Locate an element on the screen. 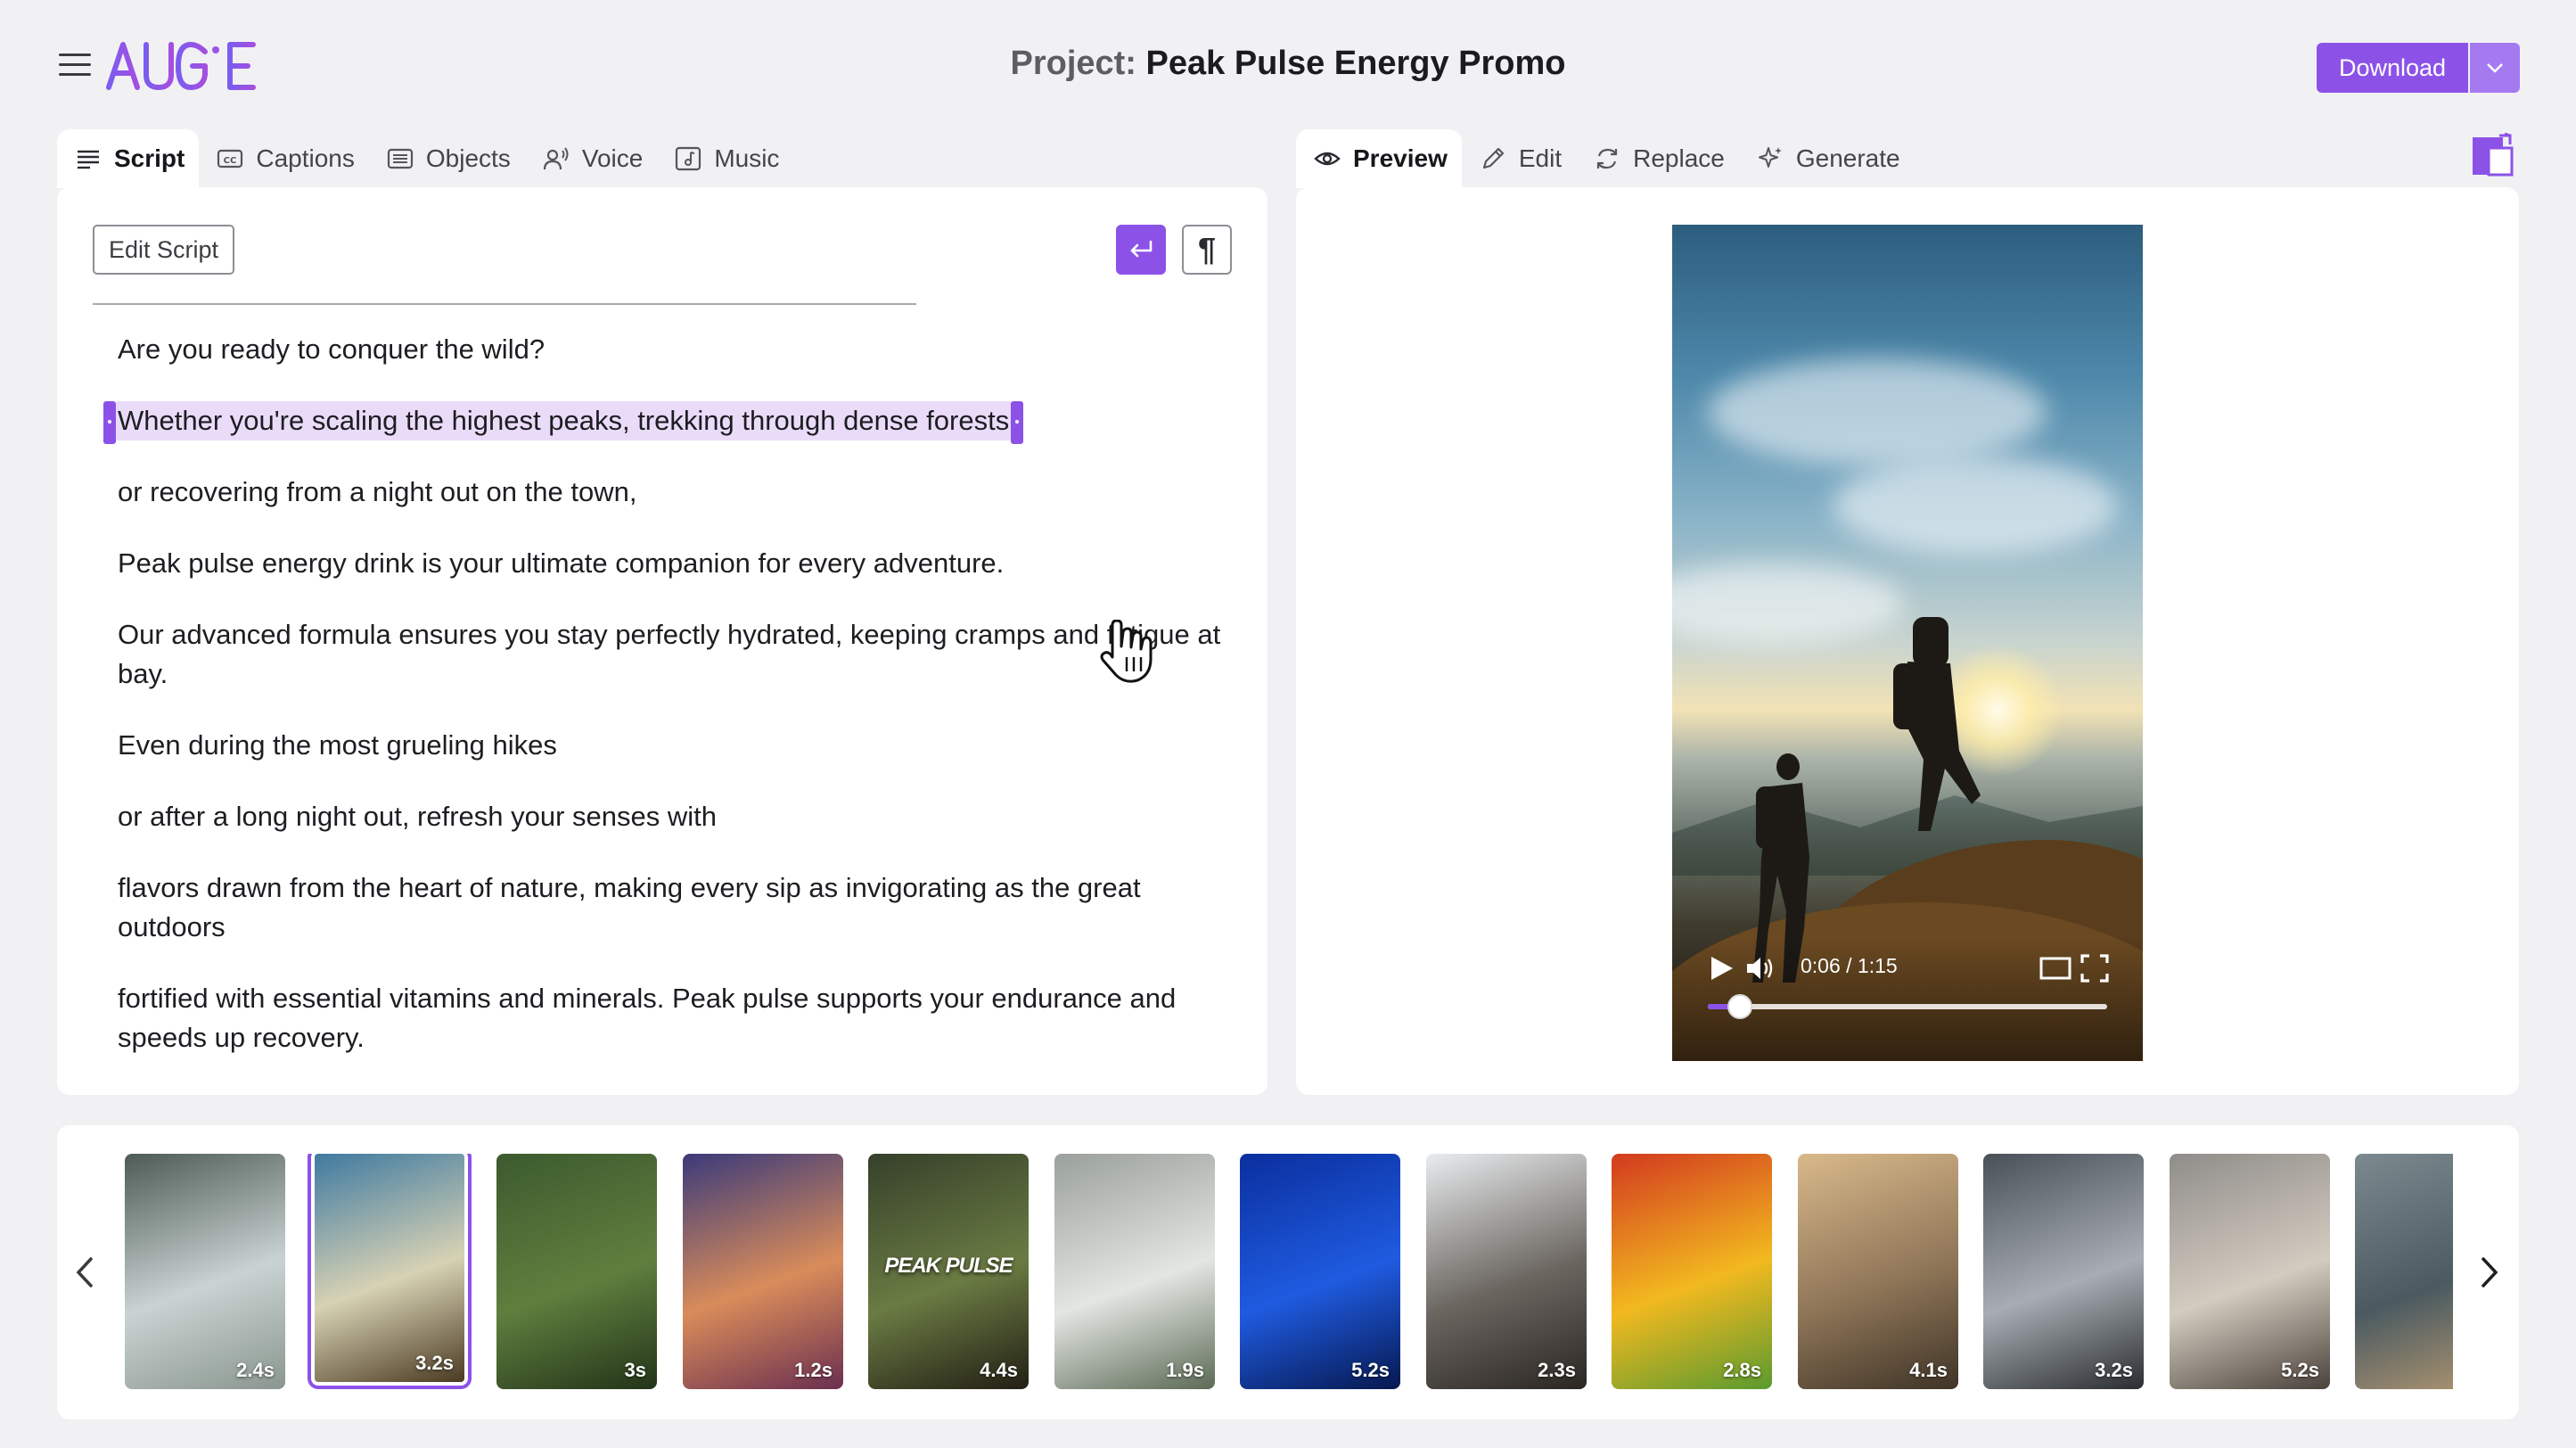 The width and height of the screenshot is (2576, 1448). tab-edit: Edit is located at coordinates (1519, 158).